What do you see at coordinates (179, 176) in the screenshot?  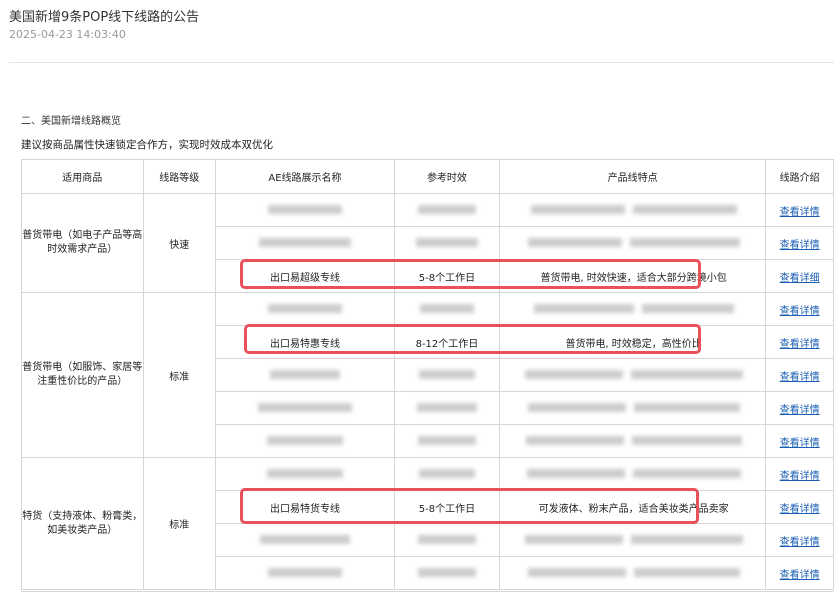 I see `header-level: 线路等级` at bounding box center [179, 176].